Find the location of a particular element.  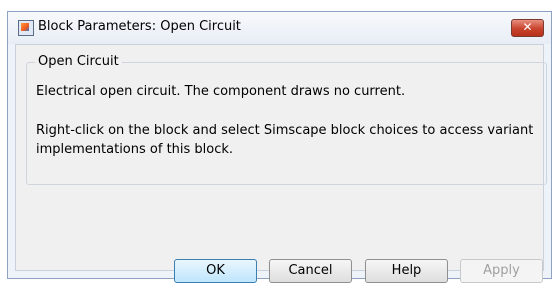

simulink-block-icon is located at coordinates (26, 28).